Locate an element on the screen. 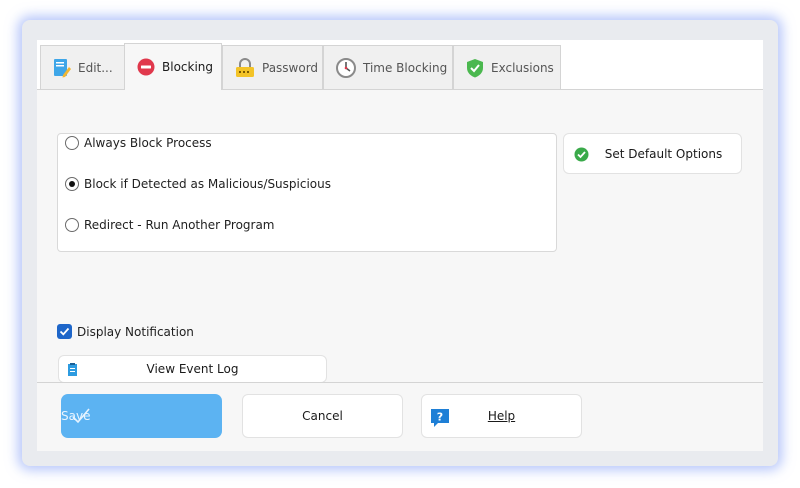 The image size is (800, 488). tab-password: Password is located at coordinates (272, 67).